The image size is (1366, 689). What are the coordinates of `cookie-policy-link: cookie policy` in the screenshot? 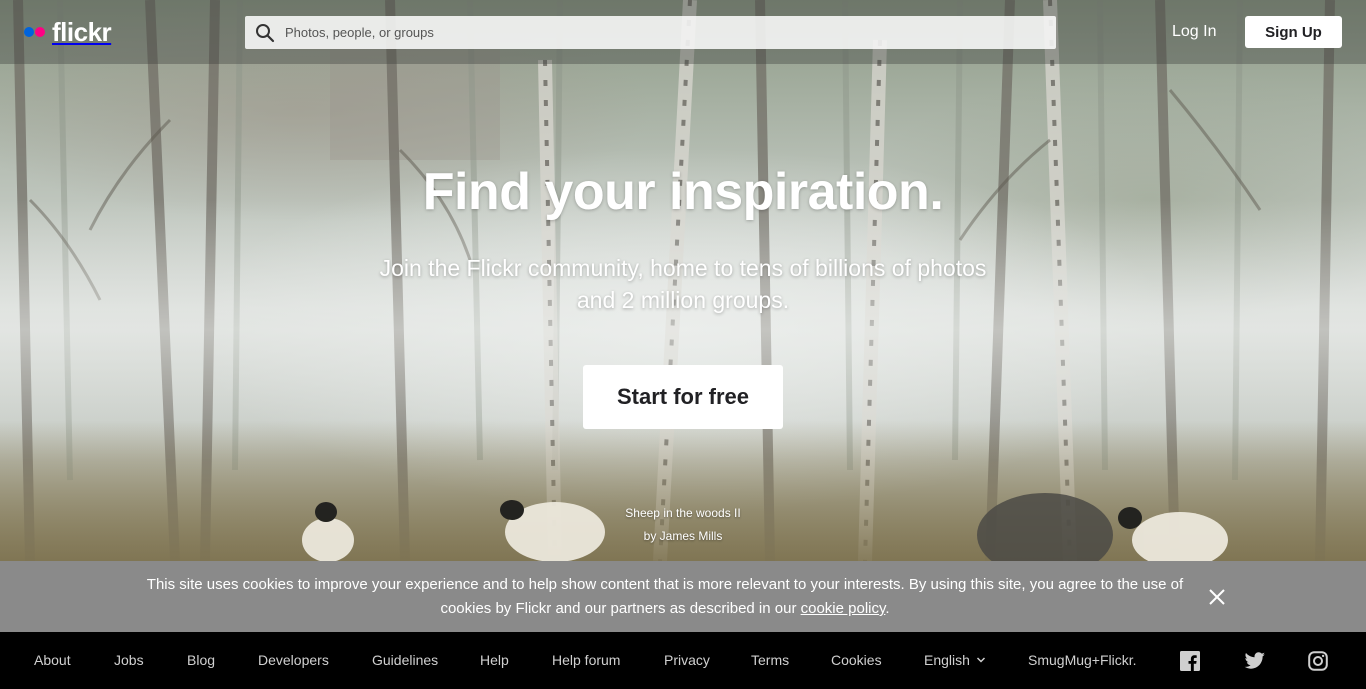 It's located at (843, 608).